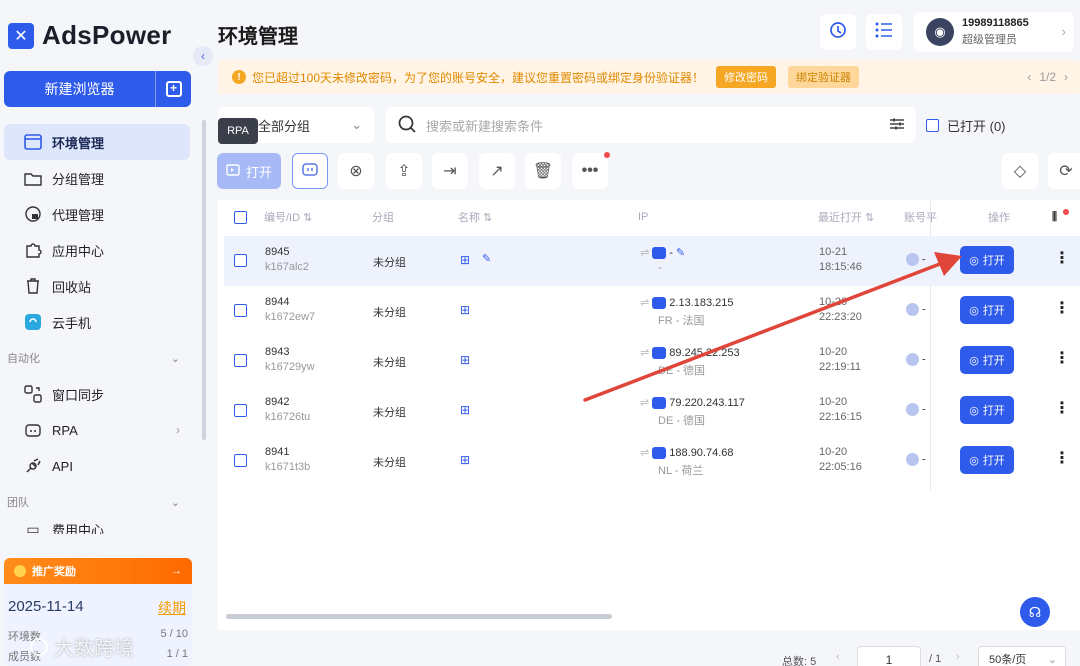 This screenshot has height=666, width=1080. What do you see at coordinates (1022, 656) in the screenshot?
I see `page-size-select: 50条/页 ⌄` at bounding box center [1022, 656].